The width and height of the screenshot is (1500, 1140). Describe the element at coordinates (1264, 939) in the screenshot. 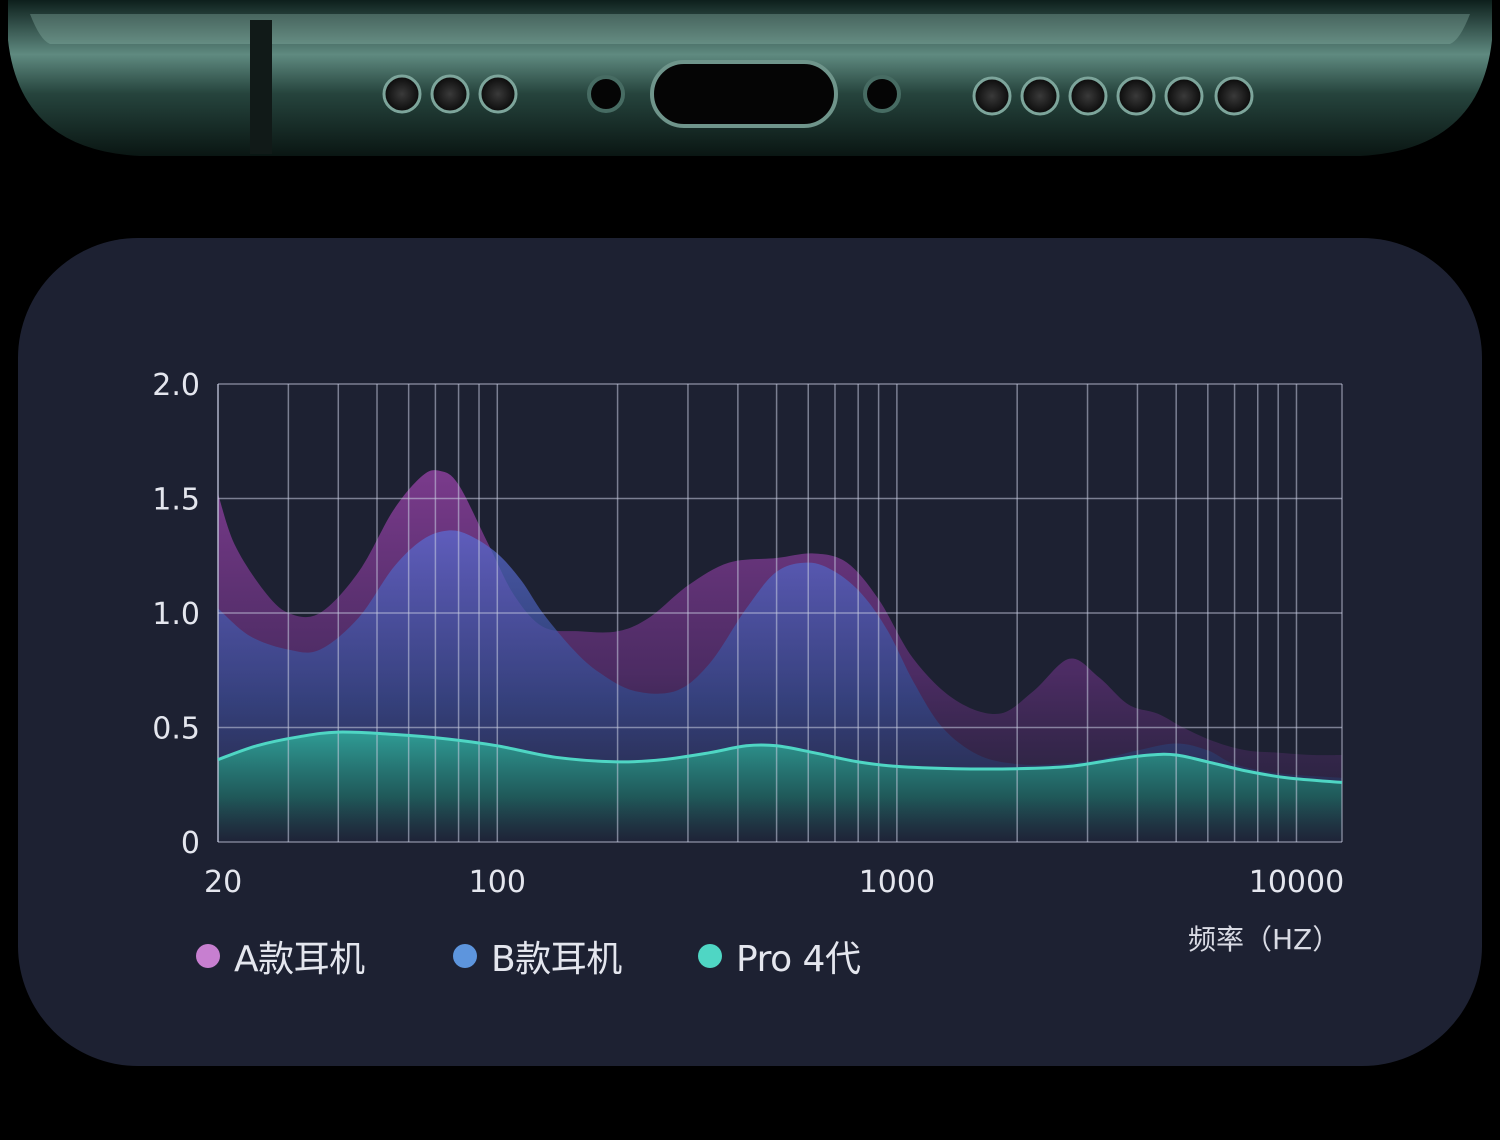

I see `x-axis-label: 频率（HZ）` at that location.